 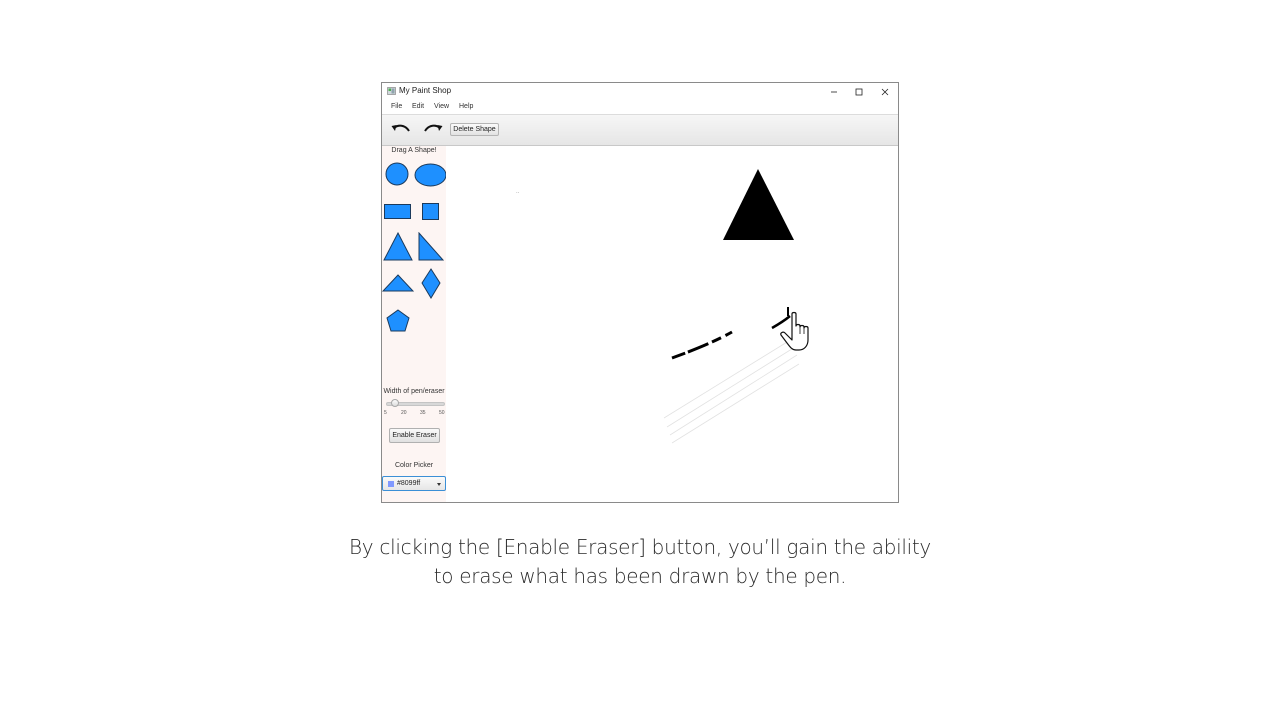 I want to click on slider-tick: 50, so click(x=442, y=413).